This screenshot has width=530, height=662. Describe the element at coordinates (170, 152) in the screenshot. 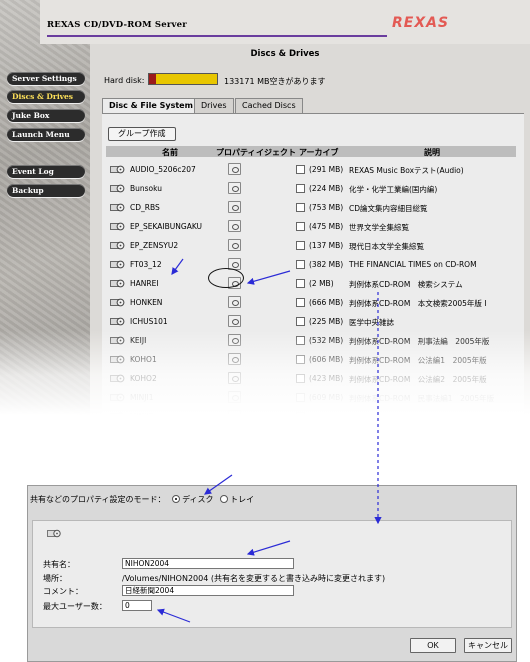

I see `col-name: 名前` at that location.